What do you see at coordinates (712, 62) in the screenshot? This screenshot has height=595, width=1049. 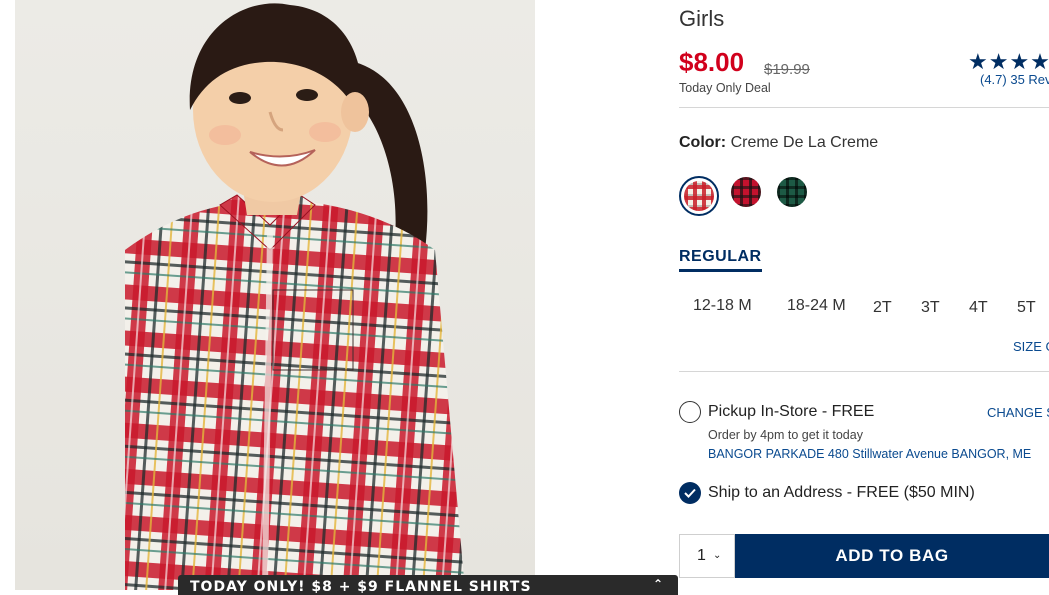 I see `sale-price: $8.00` at bounding box center [712, 62].